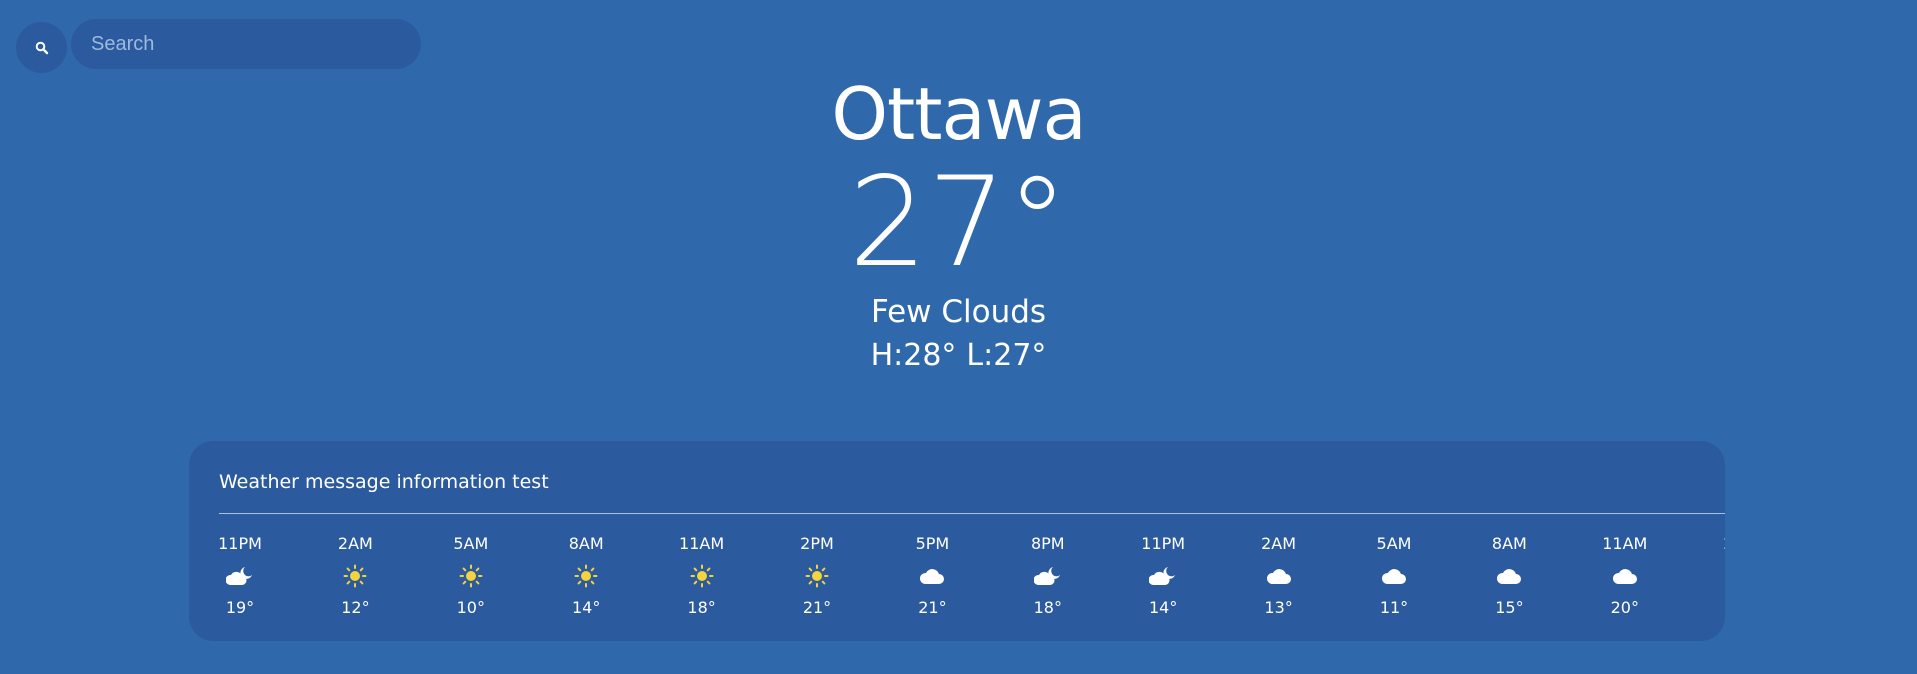  I want to click on high-low: H:28° L:27°, so click(958, 356).